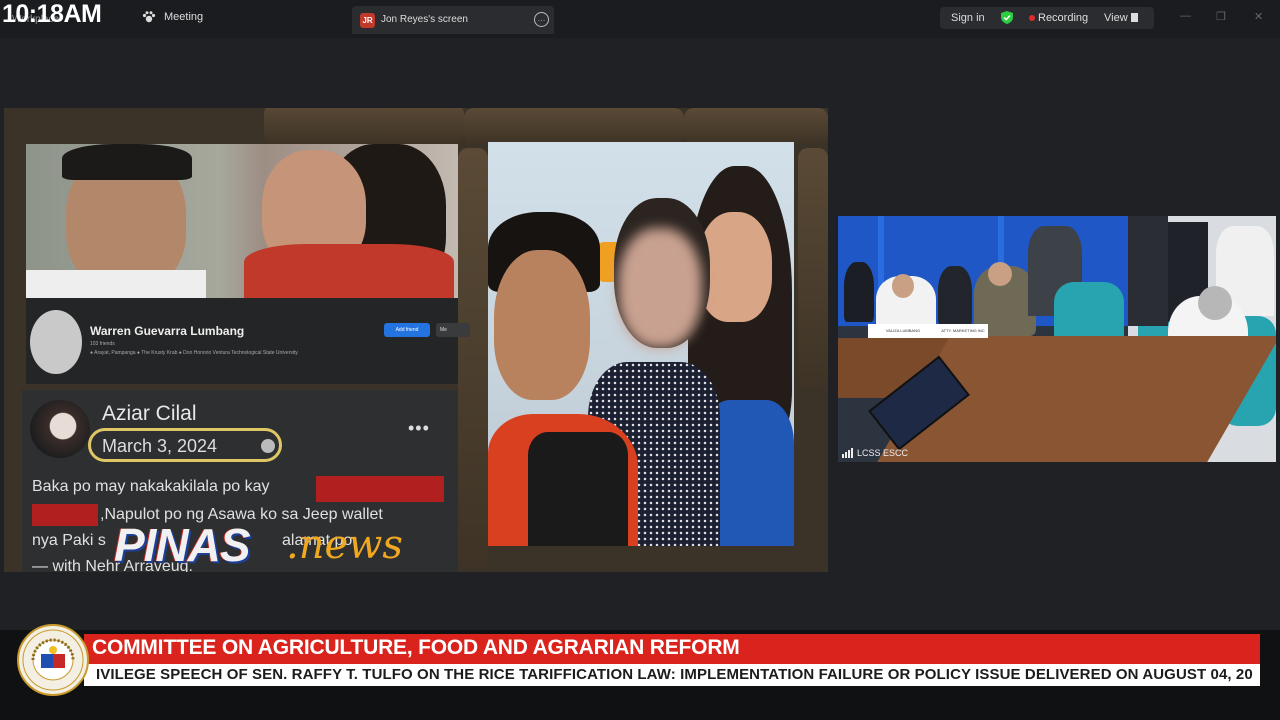  What do you see at coordinates (116, 284) in the screenshot?
I see `man-shirt` at bounding box center [116, 284].